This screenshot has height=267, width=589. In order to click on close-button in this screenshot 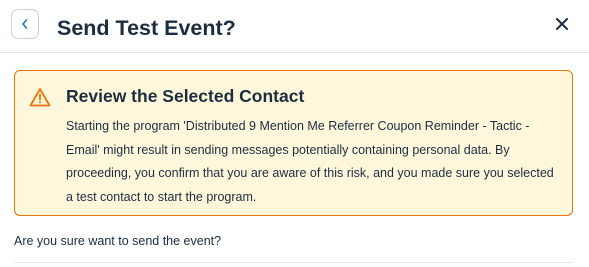, I will do `click(562, 26)`.